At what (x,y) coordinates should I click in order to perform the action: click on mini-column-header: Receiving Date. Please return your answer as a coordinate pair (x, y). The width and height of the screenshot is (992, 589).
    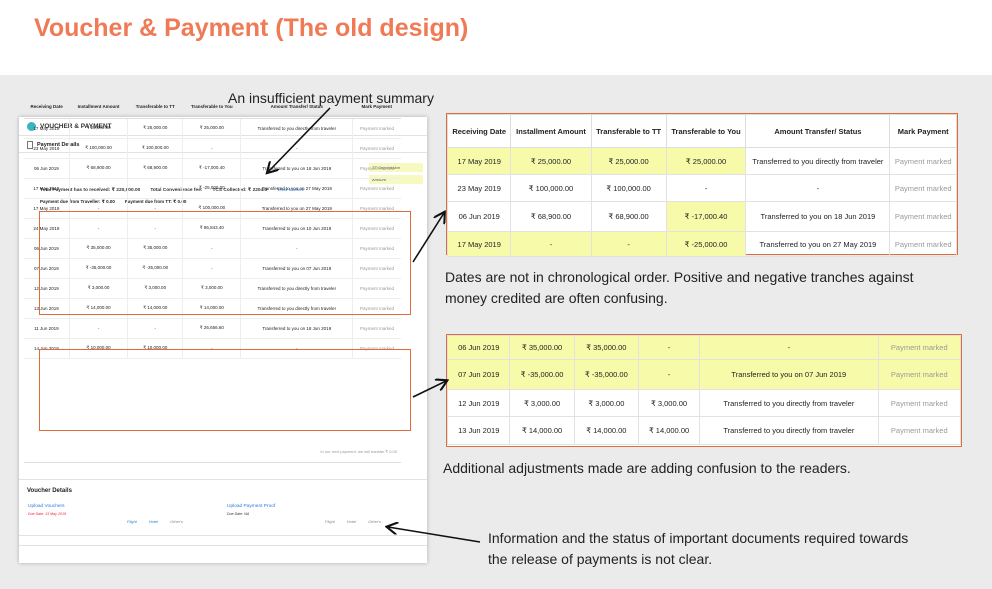
    Looking at the image, I should click on (47, 107).